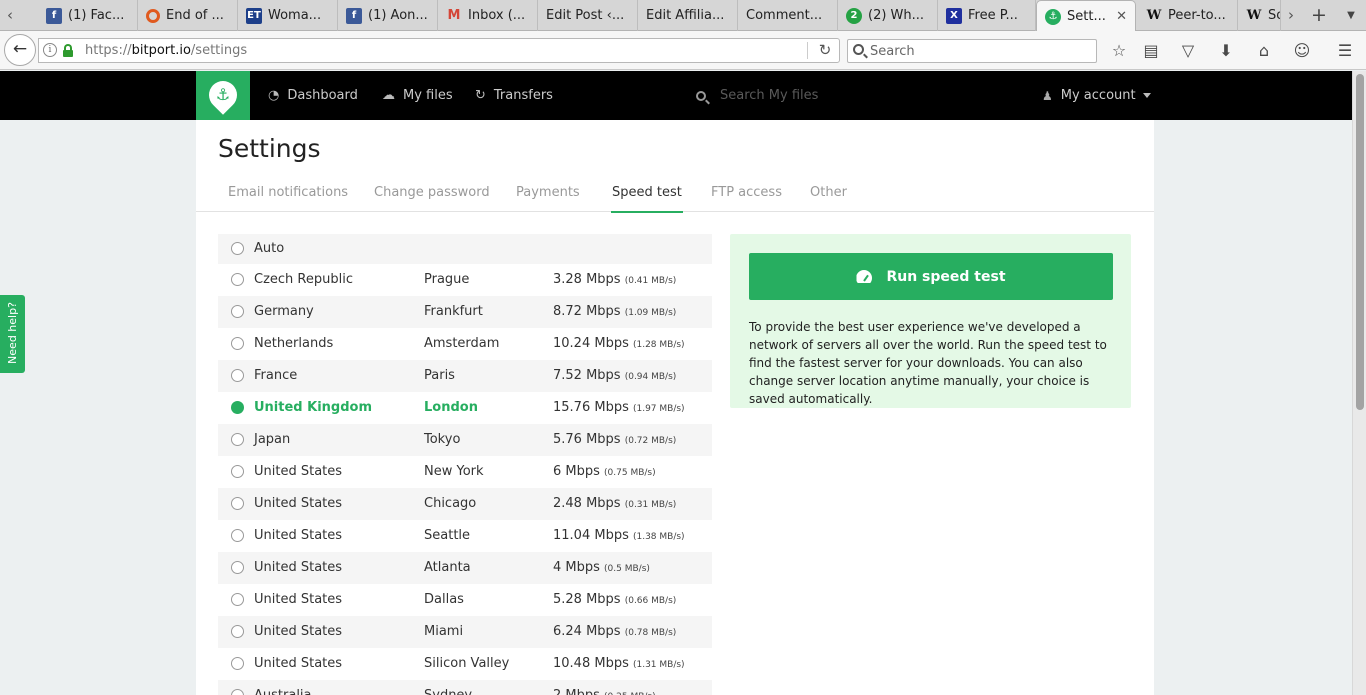 The image size is (1366, 695). Describe the element at coordinates (465, 687) in the screenshot. I see `server-row: Australia Sydney 2 Mbps (0.25 MB/s)` at that location.